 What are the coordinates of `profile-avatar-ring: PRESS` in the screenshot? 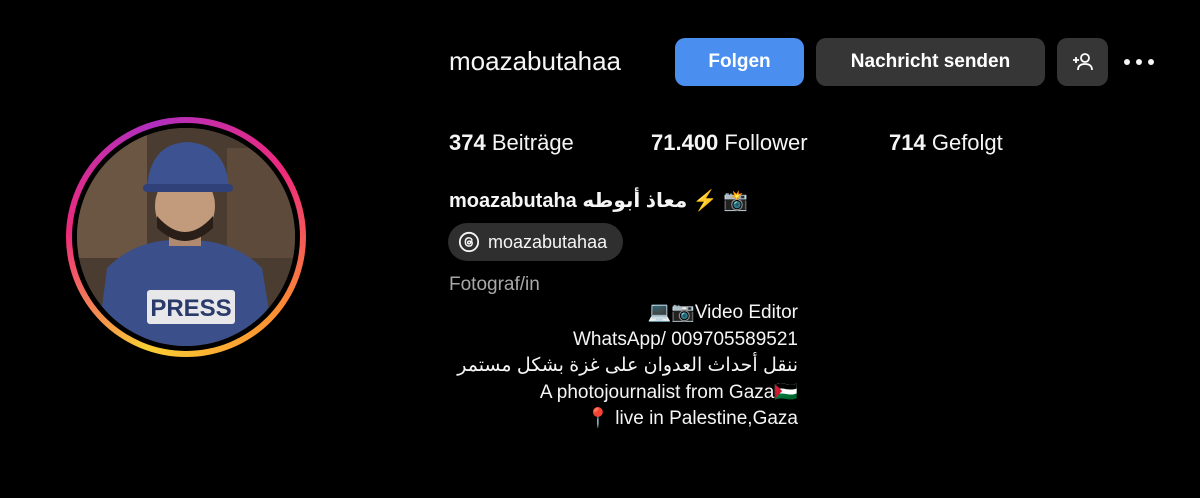 It's located at (186, 237).